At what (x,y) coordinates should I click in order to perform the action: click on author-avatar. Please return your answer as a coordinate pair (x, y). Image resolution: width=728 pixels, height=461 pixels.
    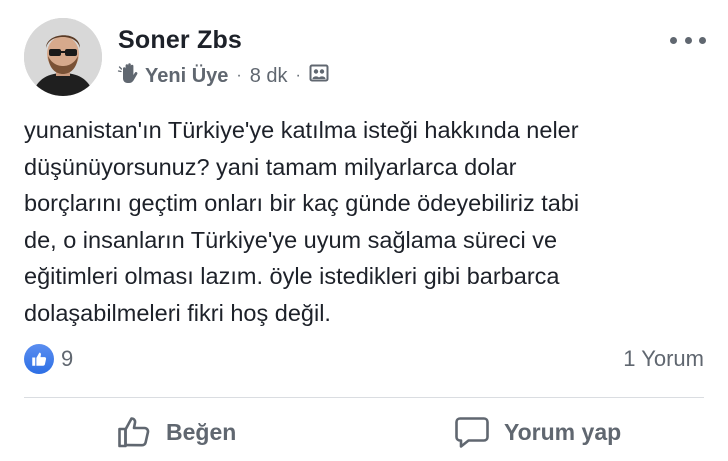
    Looking at the image, I should click on (63, 57).